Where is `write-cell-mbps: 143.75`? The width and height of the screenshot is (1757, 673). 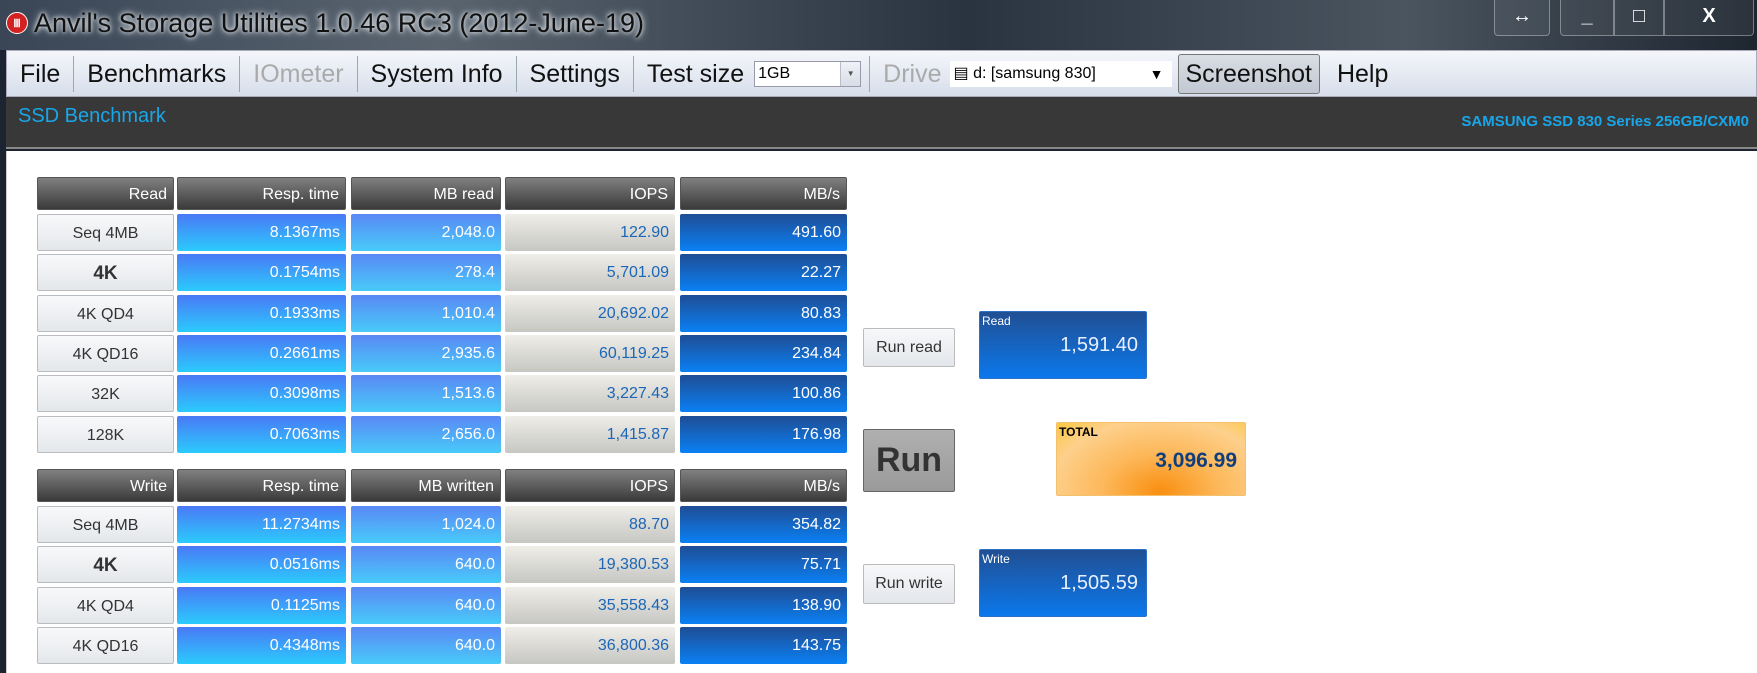 write-cell-mbps: 143.75 is located at coordinates (763, 645).